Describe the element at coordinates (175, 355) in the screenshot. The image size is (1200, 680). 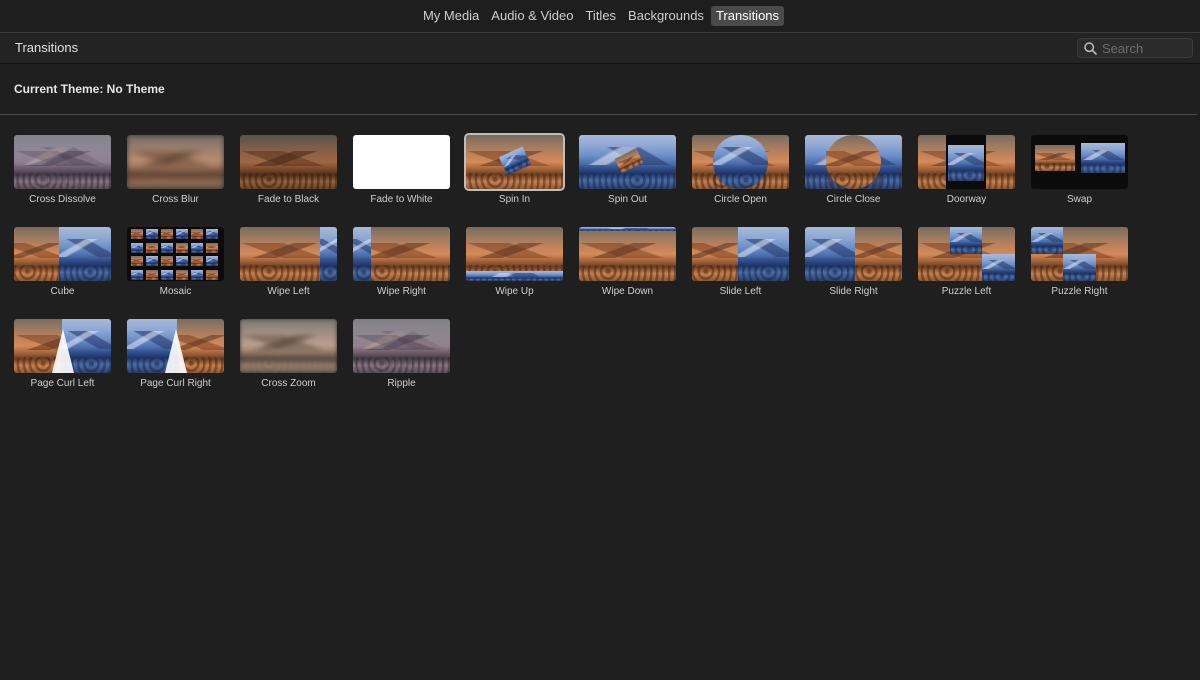
I see `transition-tile-page-curl-right: Page Curl Right` at that location.